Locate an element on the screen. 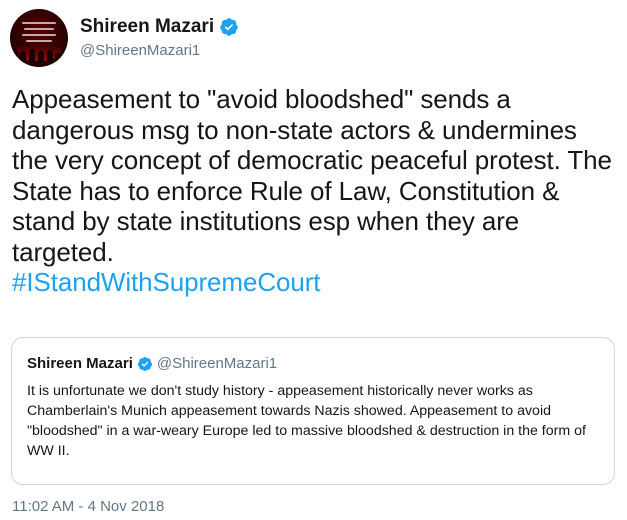 The height and width of the screenshot is (520, 627). avatar is located at coordinates (39, 38).